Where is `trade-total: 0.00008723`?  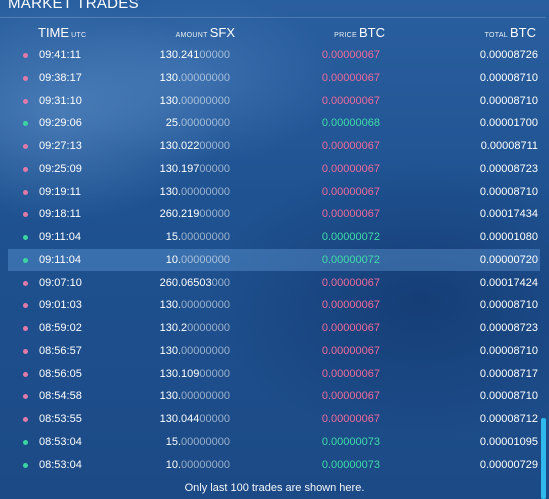
trade-total: 0.00008723 is located at coordinates (508, 328).